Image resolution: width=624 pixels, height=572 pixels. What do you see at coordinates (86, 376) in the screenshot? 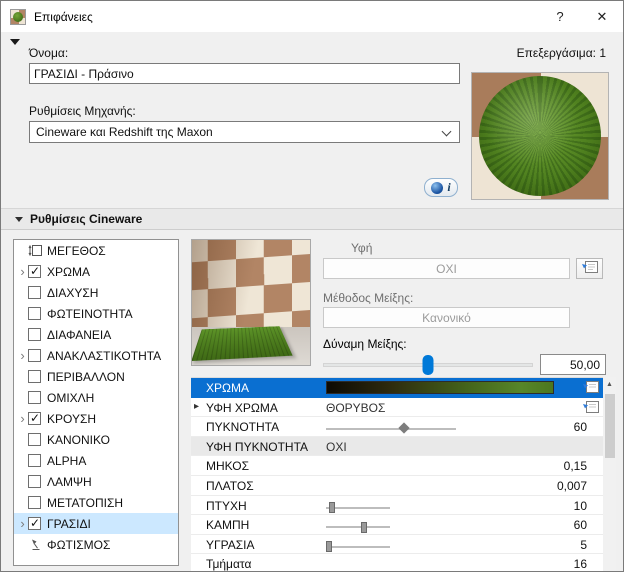
I see `channel-label: ΠΕΡΙΒΑΛΛΟΝ` at bounding box center [86, 376].